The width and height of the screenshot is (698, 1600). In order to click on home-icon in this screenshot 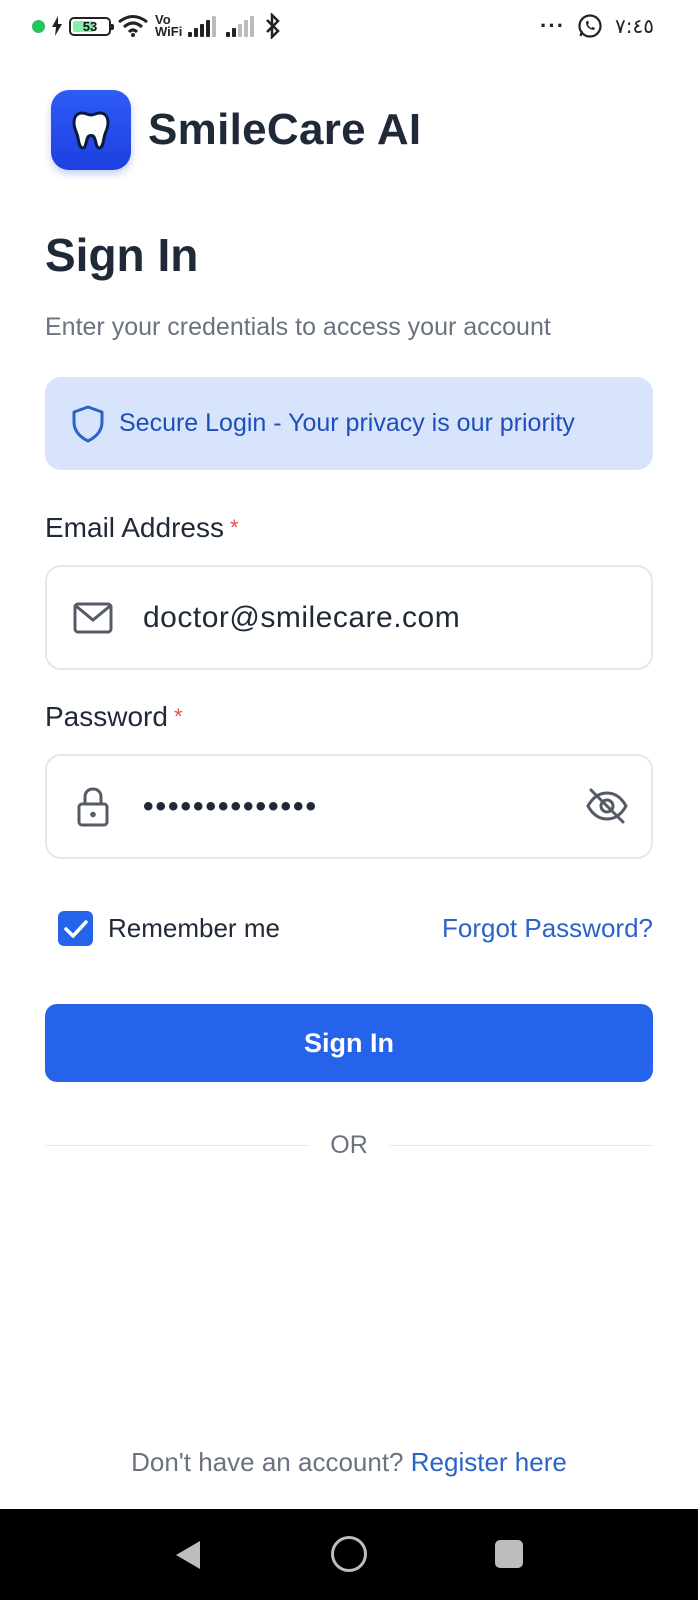, I will do `click(349, 1554)`.